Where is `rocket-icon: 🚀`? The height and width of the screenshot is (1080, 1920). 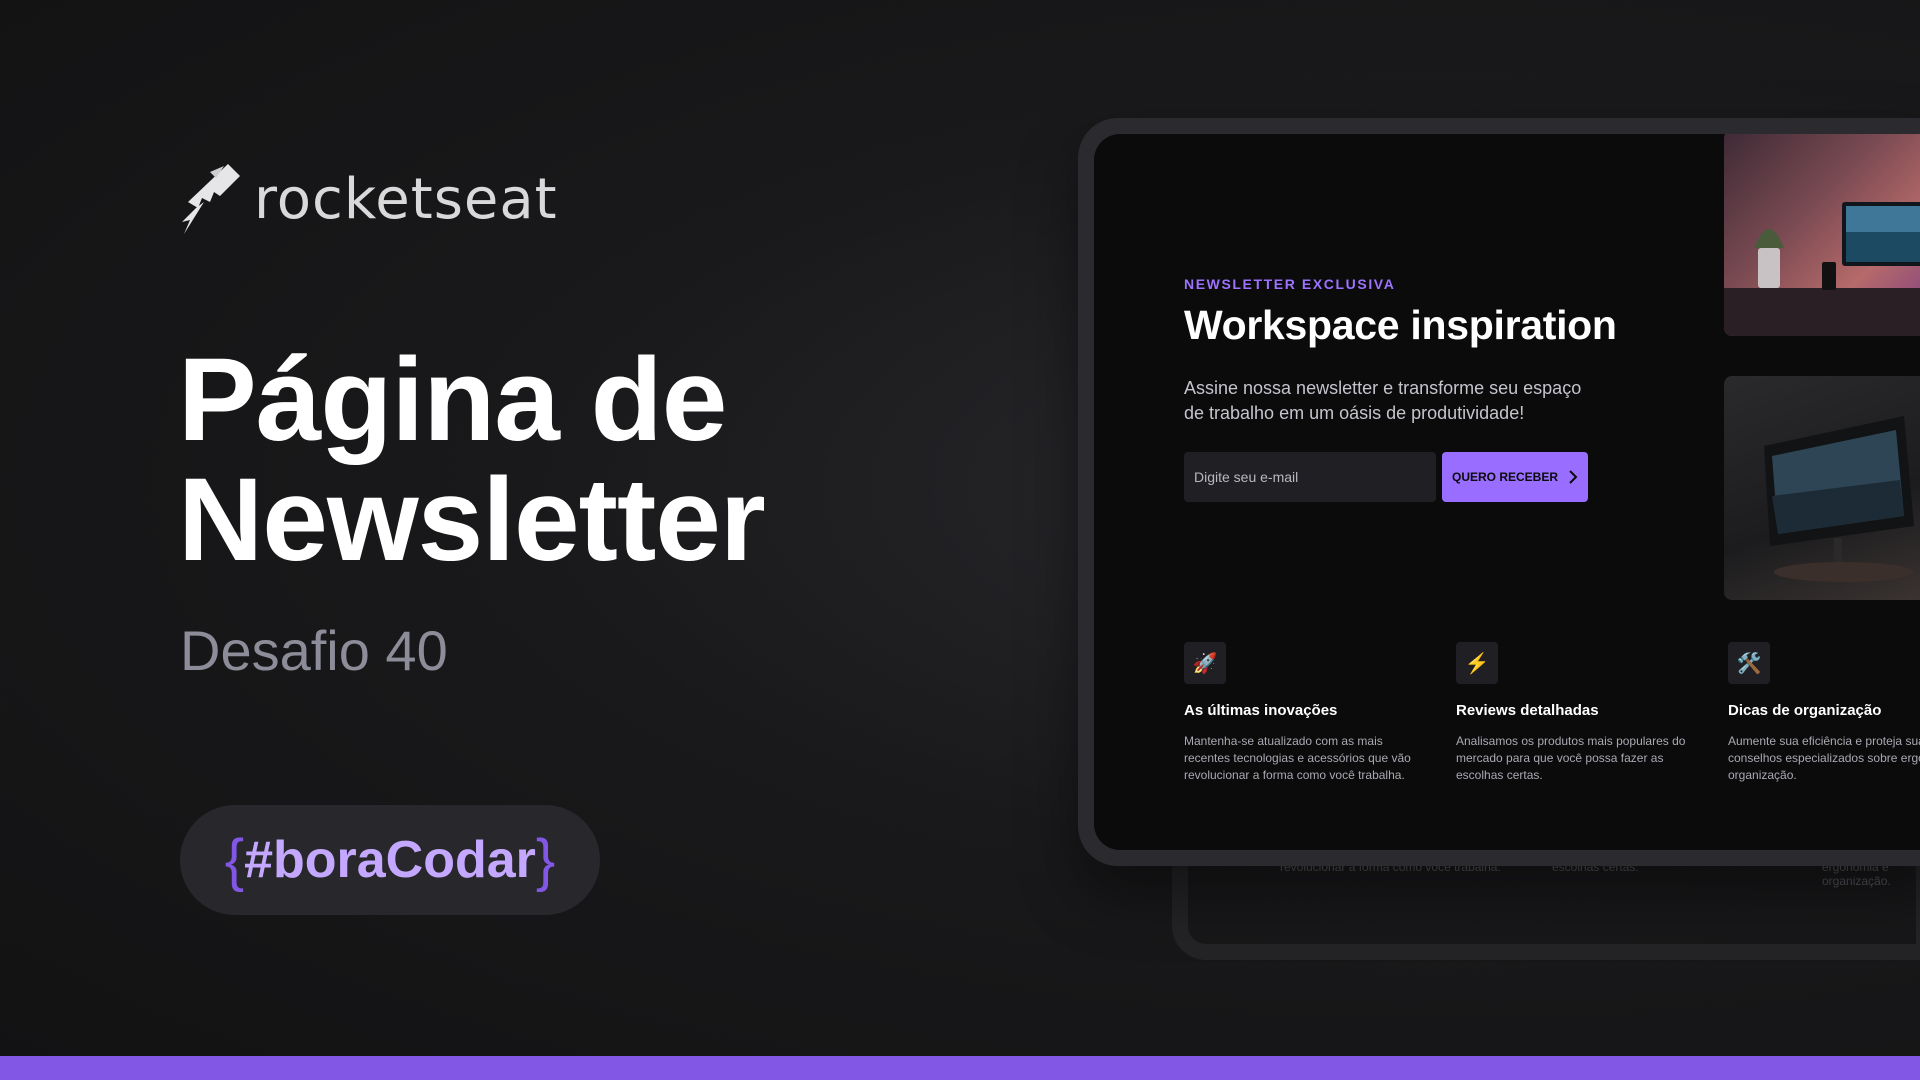 rocket-icon: 🚀 is located at coordinates (1205, 663).